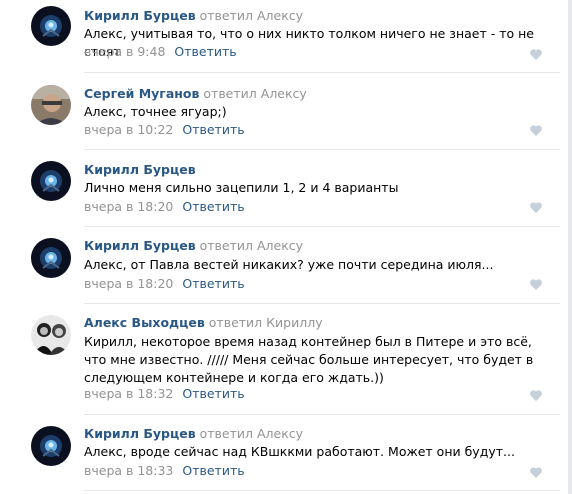 This screenshot has height=494, width=572. I want to click on reply-target: Кириллу, so click(294, 322).